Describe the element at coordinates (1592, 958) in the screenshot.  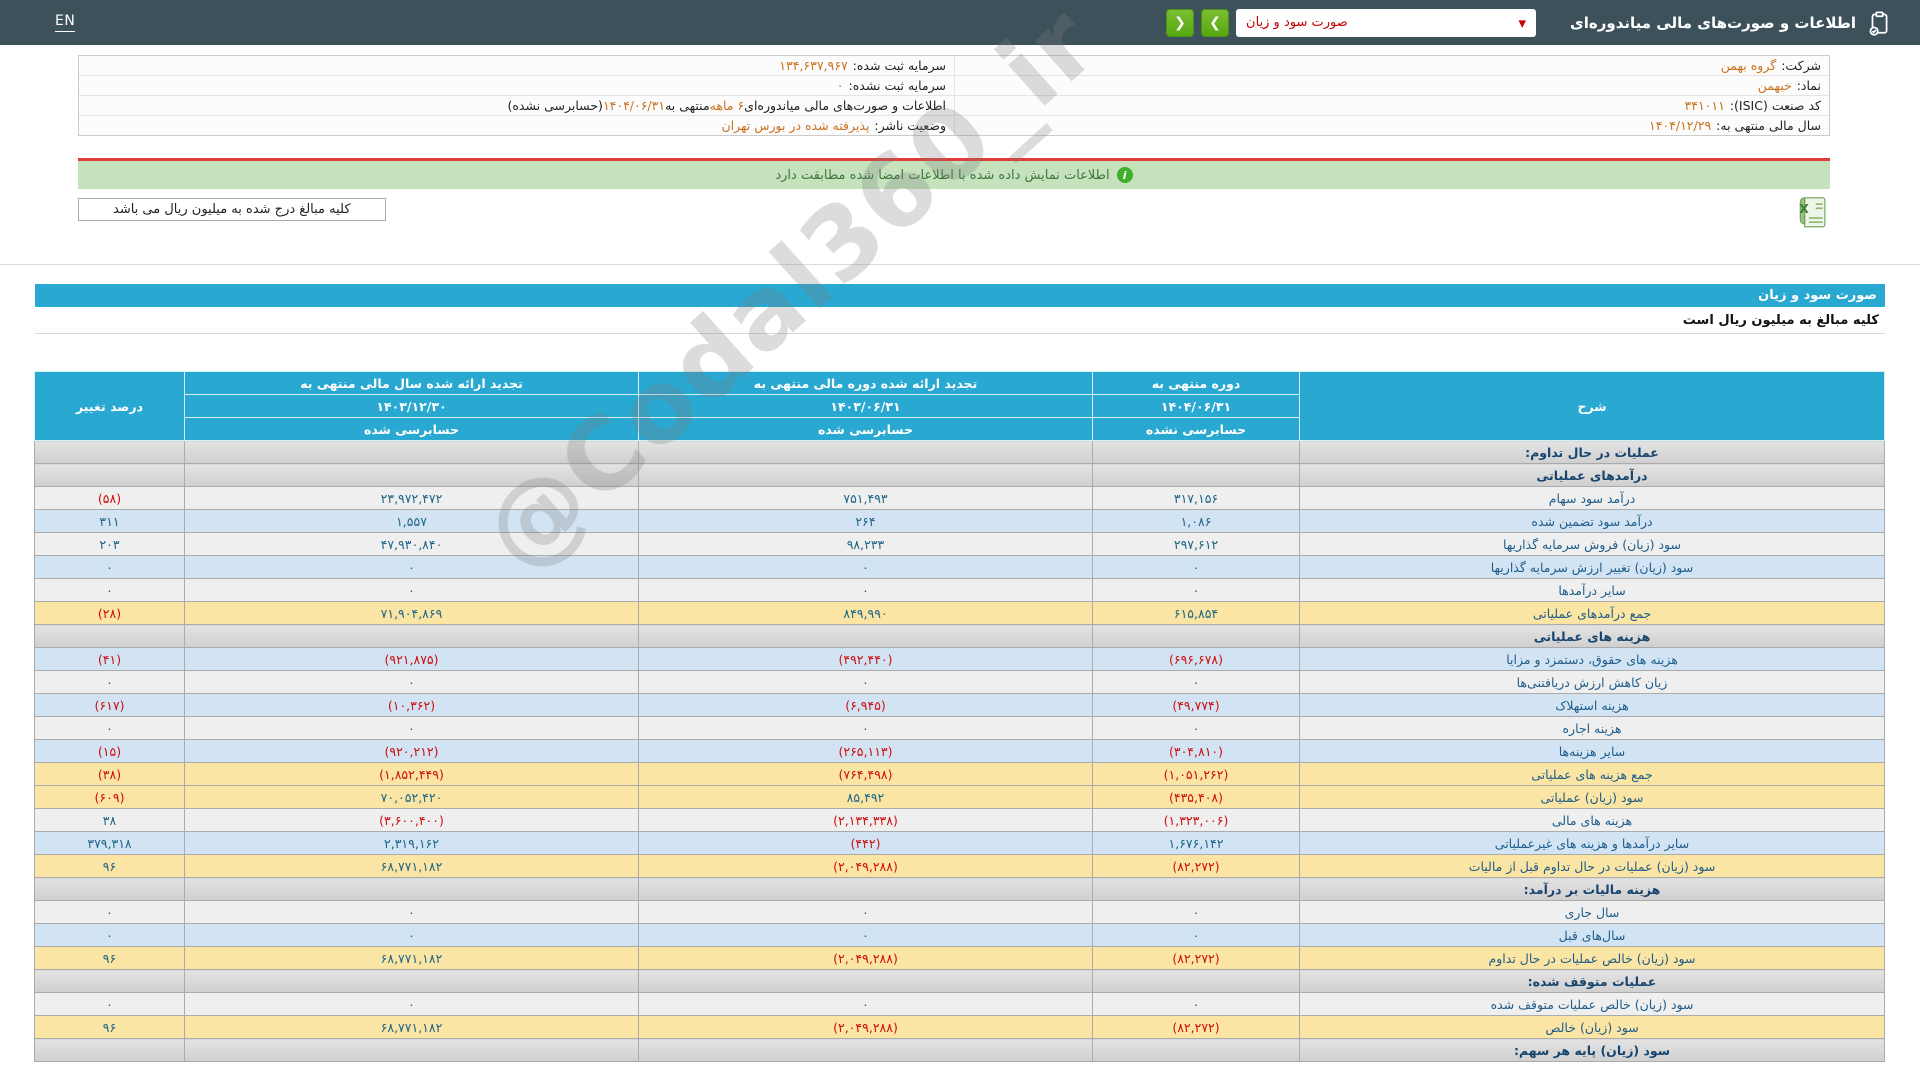
I see `row-label: سود (زیان) خالص عملیات در حال تداوم` at that location.